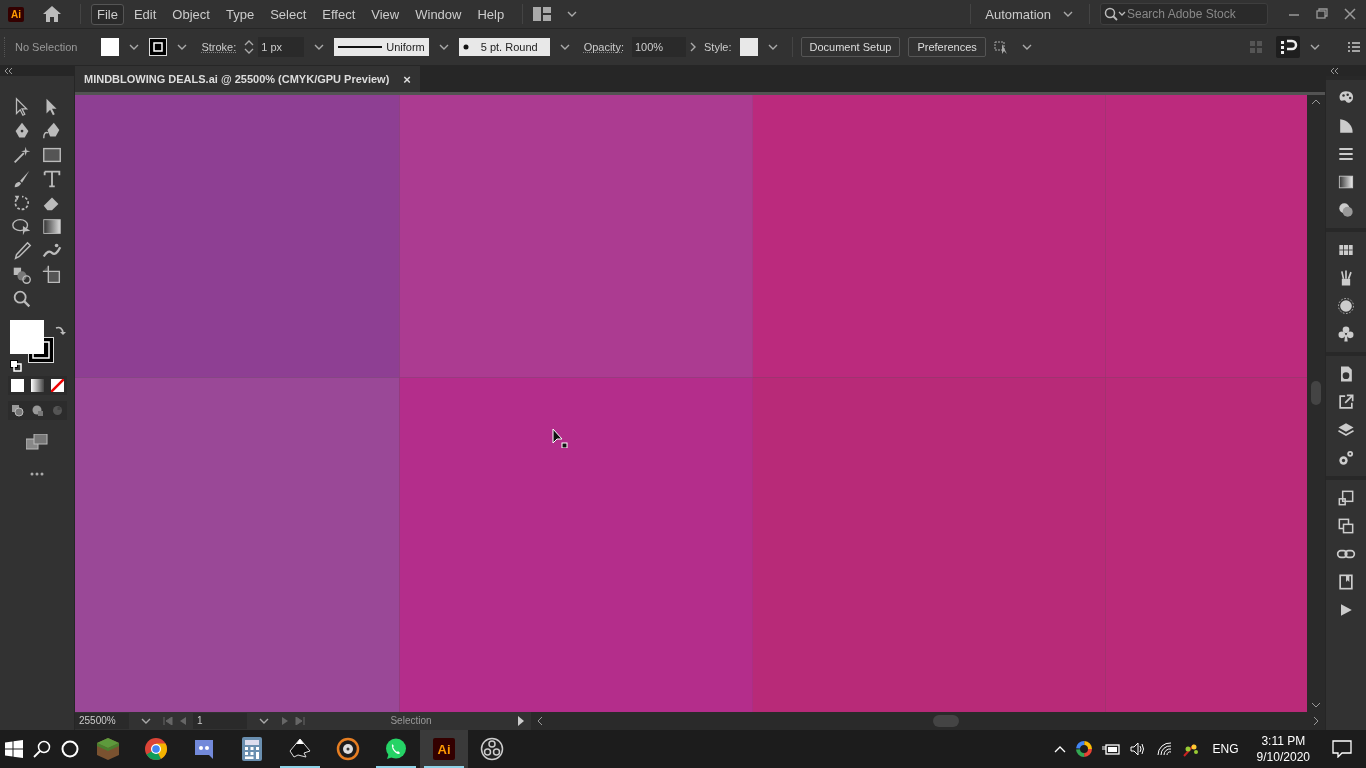 This screenshot has height=768, width=1366. Describe the element at coordinates (57, 385) in the screenshot. I see `none-mode-icon` at that location.